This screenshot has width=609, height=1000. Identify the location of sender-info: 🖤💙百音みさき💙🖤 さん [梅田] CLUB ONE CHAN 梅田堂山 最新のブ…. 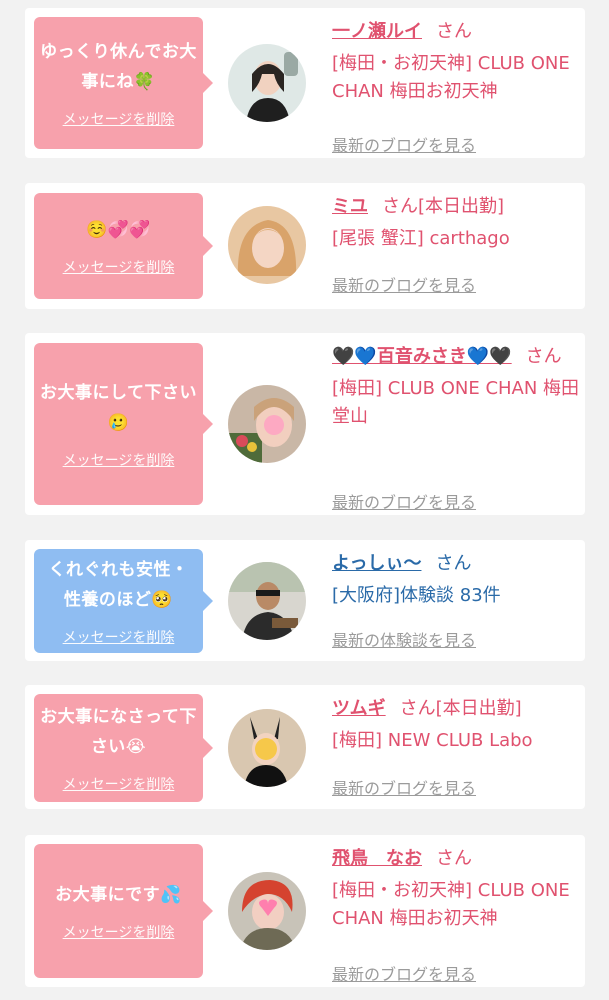
(457, 427).